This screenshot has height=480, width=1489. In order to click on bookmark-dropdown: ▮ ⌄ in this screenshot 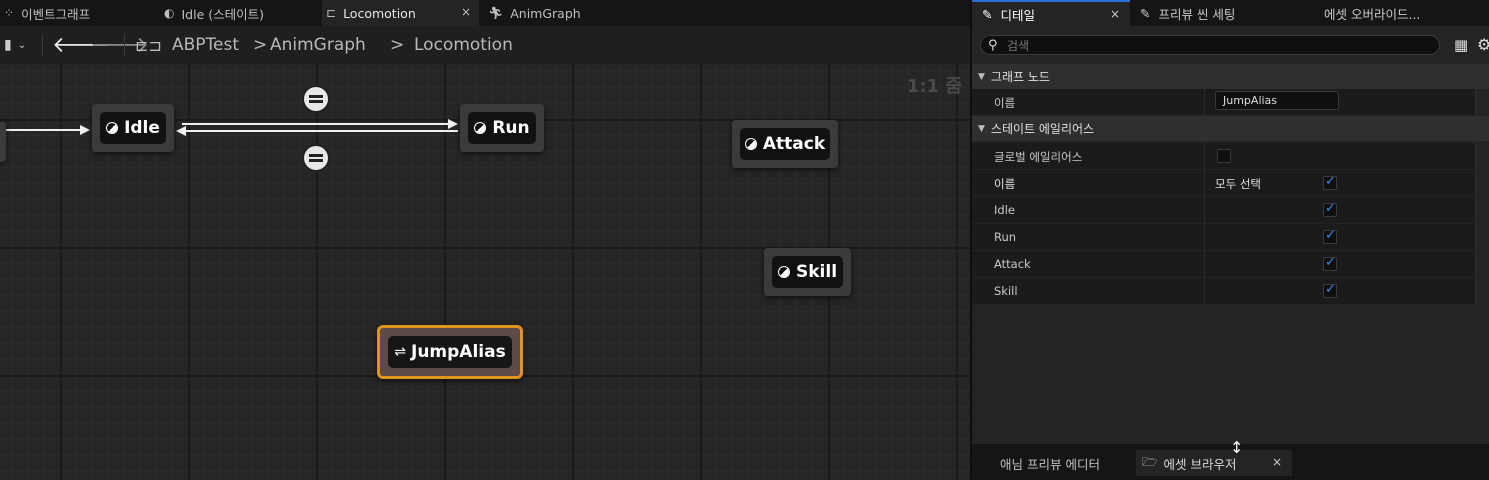, I will do `click(15, 45)`.